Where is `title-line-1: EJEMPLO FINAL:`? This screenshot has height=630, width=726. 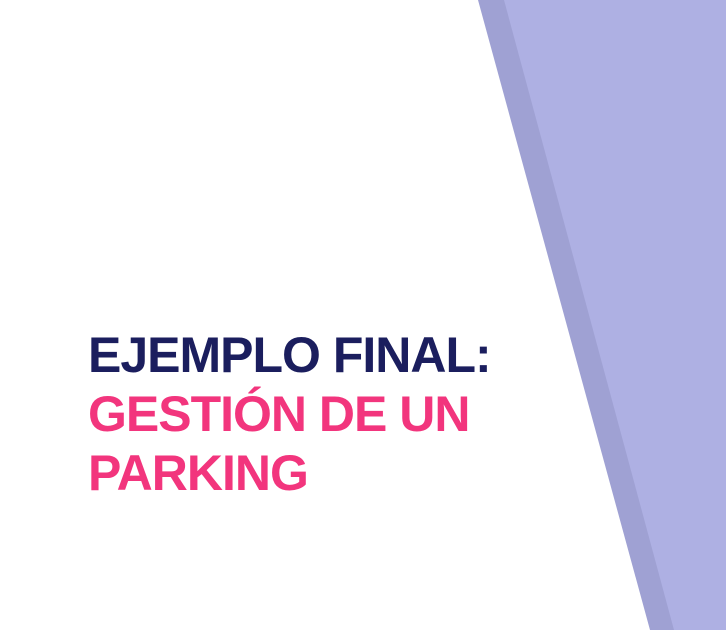 title-line-1: EJEMPLO FINAL: is located at coordinates (290, 355).